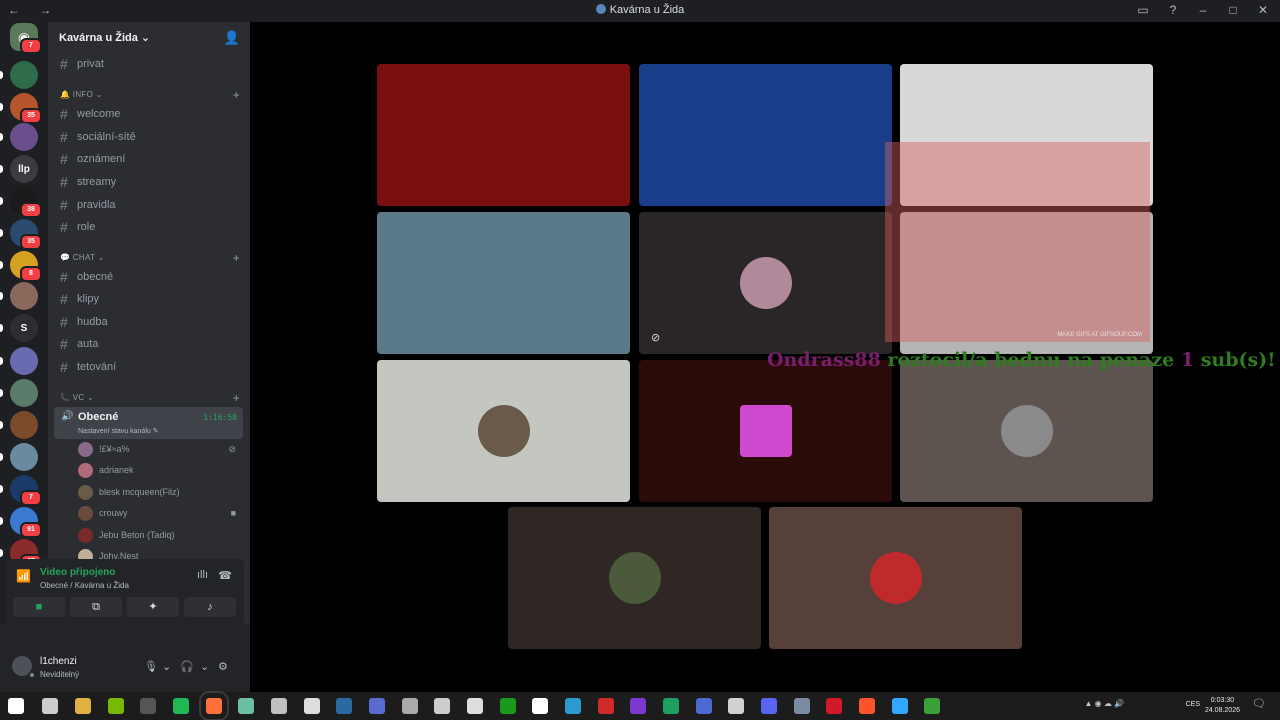  What do you see at coordinates (158, 492) in the screenshot?
I see `voice-member: blesk mcqueen(Filz)` at bounding box center [158, 492].